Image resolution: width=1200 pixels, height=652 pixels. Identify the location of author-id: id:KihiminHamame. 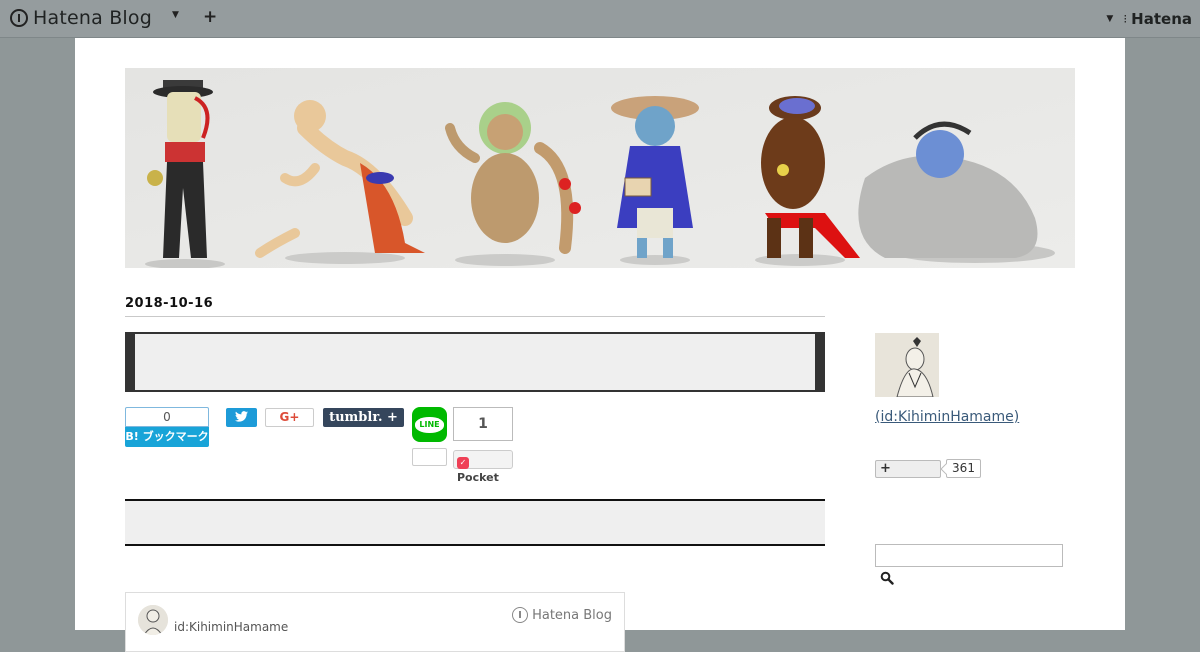
(231, 627).